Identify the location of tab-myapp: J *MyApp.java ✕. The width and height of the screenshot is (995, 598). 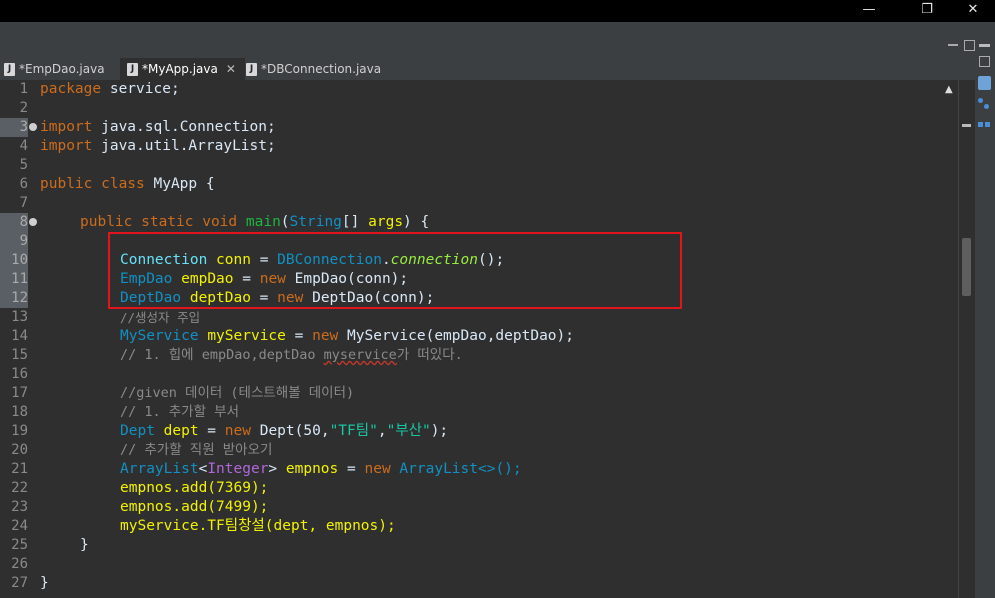
(182, 69).